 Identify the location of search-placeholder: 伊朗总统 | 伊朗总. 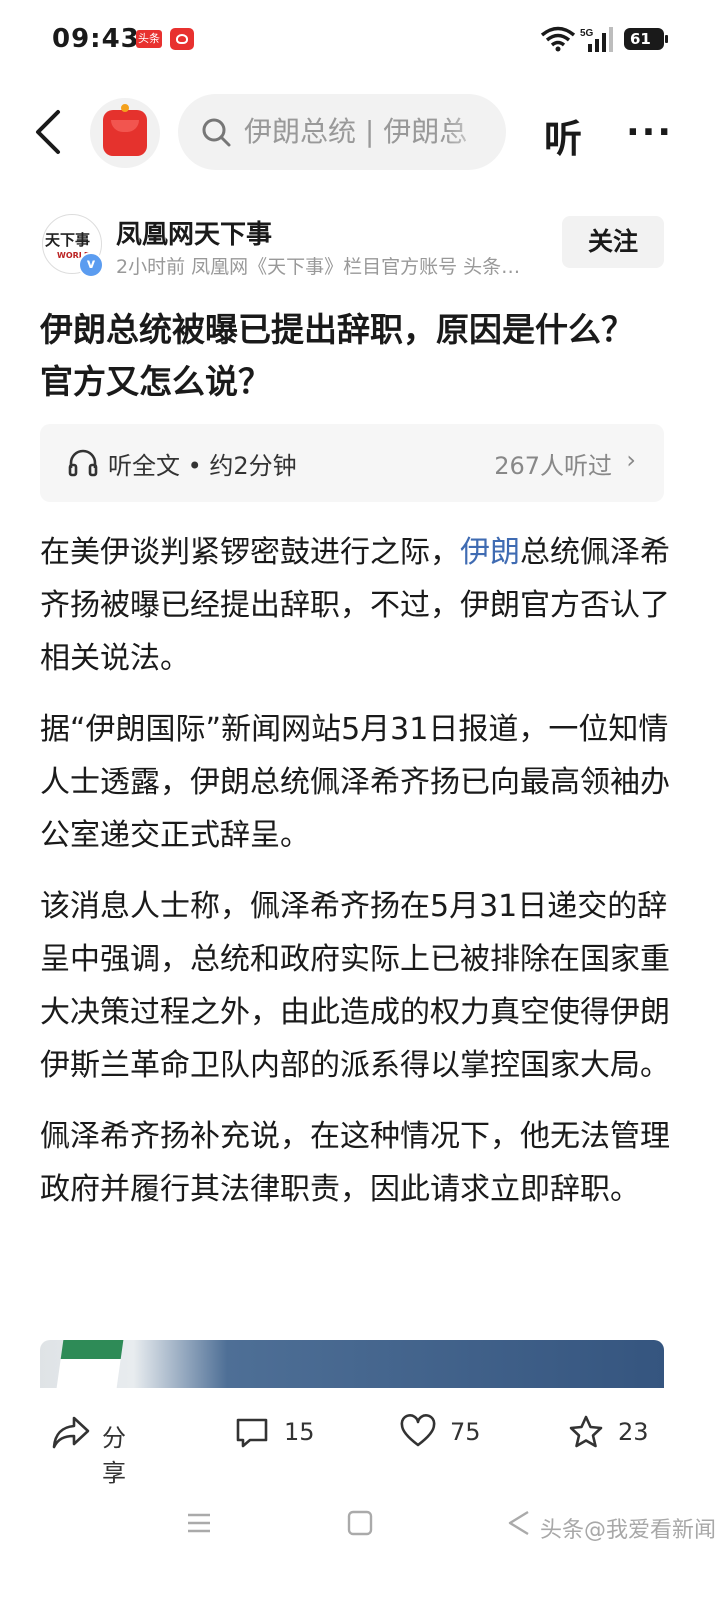
(356, 131).